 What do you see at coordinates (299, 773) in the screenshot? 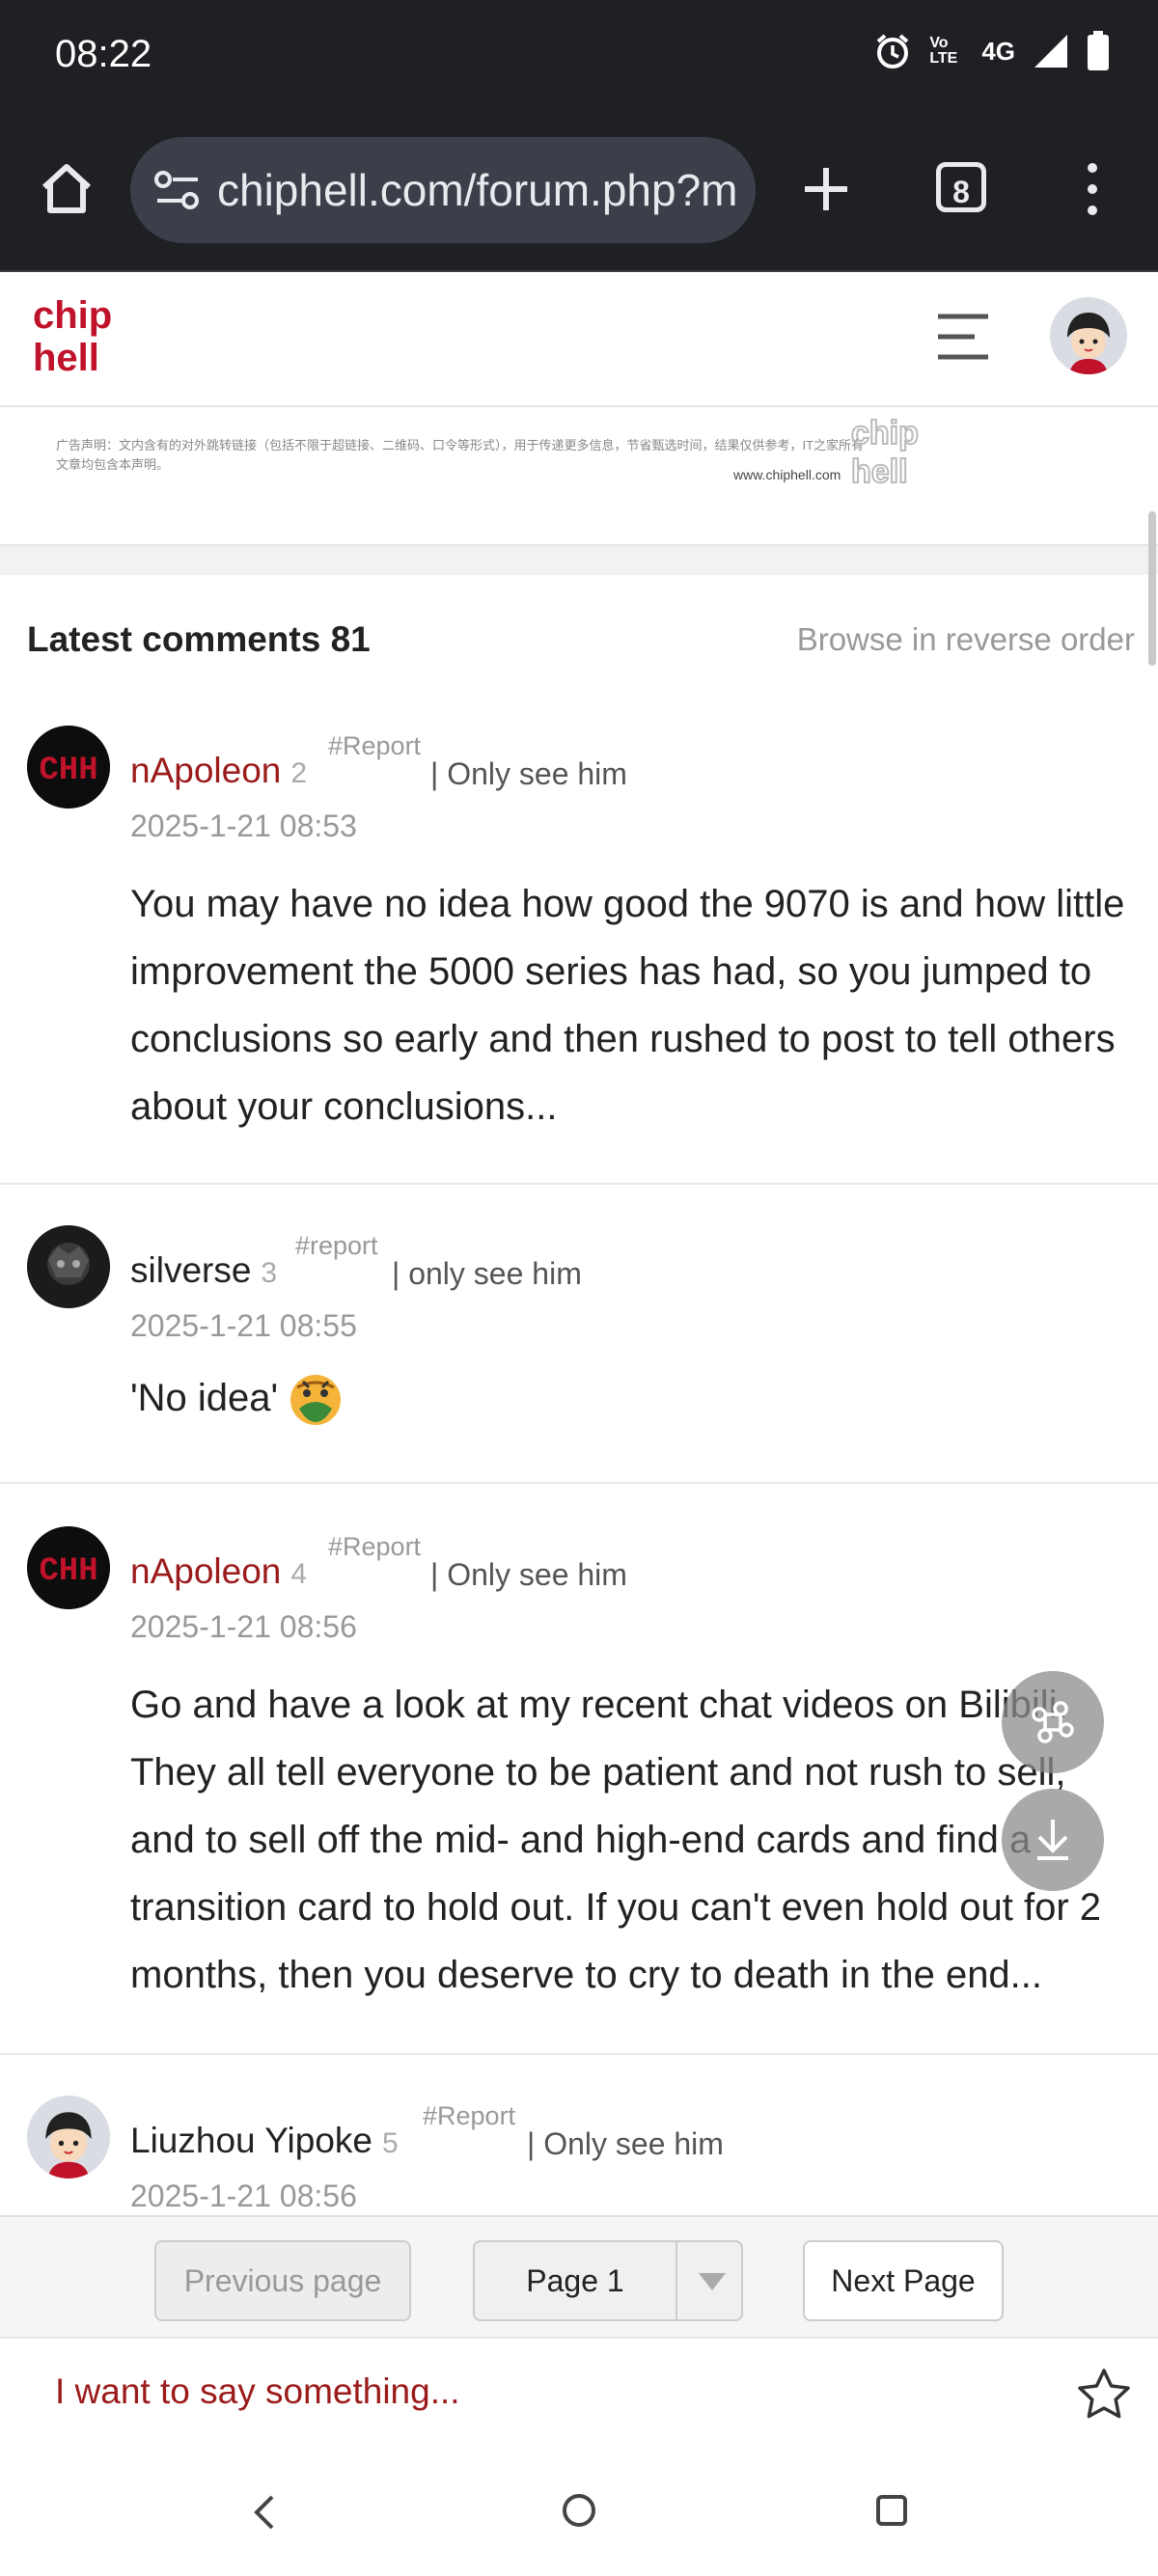
I see `floor-number: 2` at bounding box center [299, 773].